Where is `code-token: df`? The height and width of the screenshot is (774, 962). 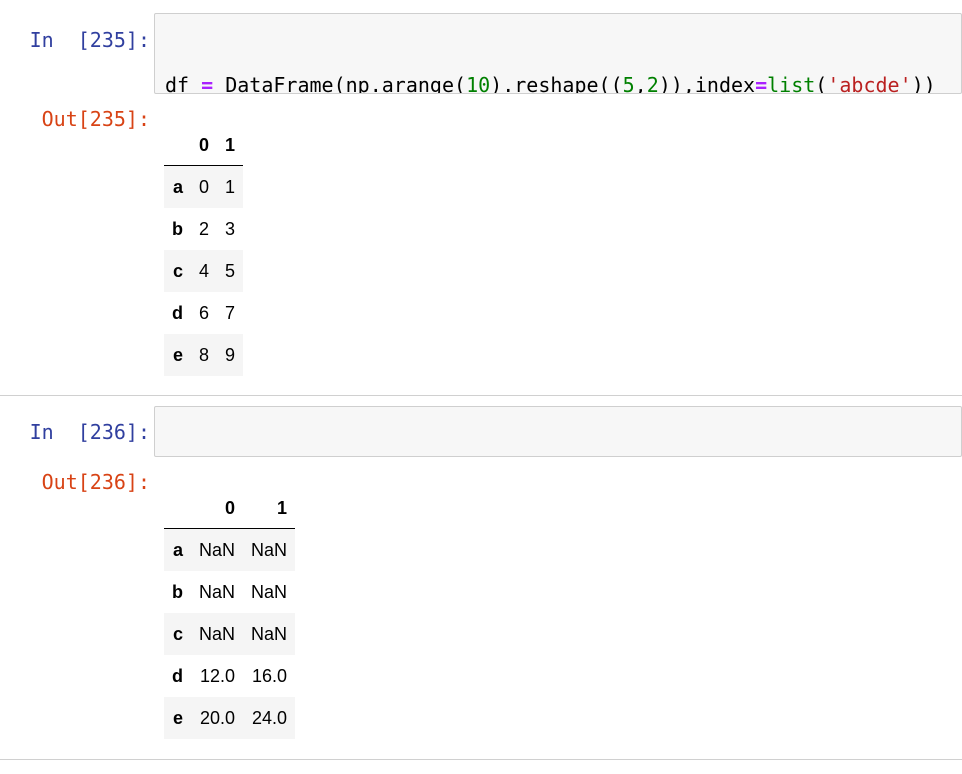 code-token: df is located at coordinates (177, 83).